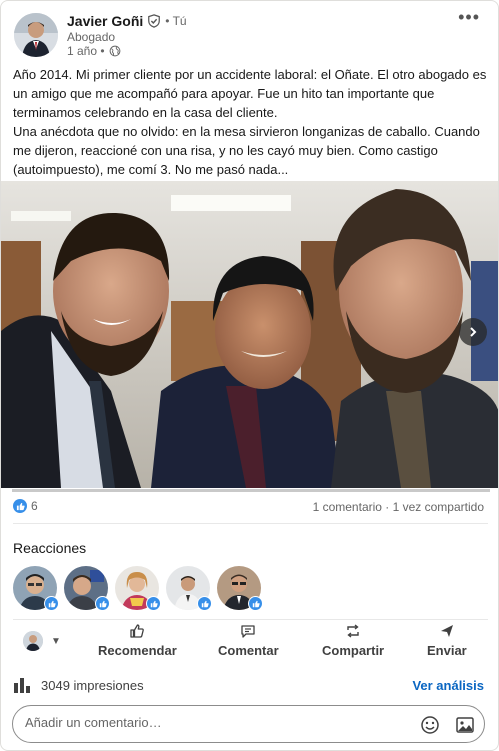 This screenshot has height=751, width=499. I want to click on recommend-label: Recomendar, so click(137, 650).